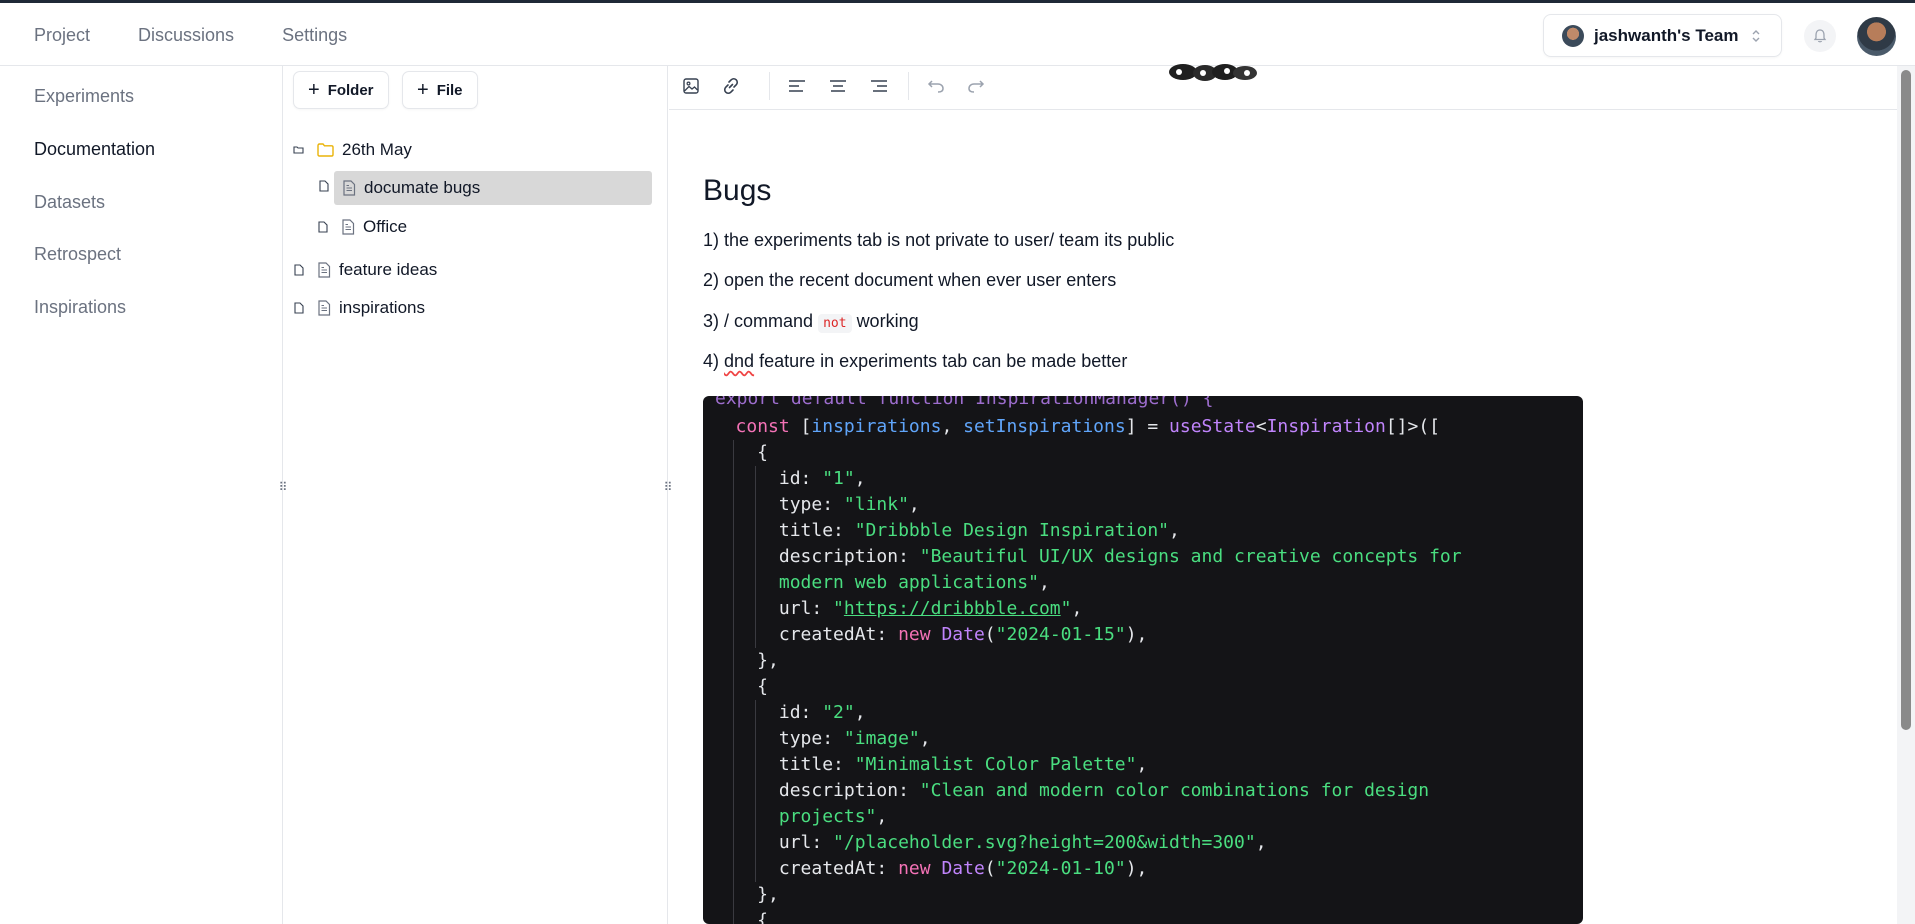  Describe the element at coordinates (493, 188) in the screenshot. I see `tree-item-file-selected: documate bugs` at that location.